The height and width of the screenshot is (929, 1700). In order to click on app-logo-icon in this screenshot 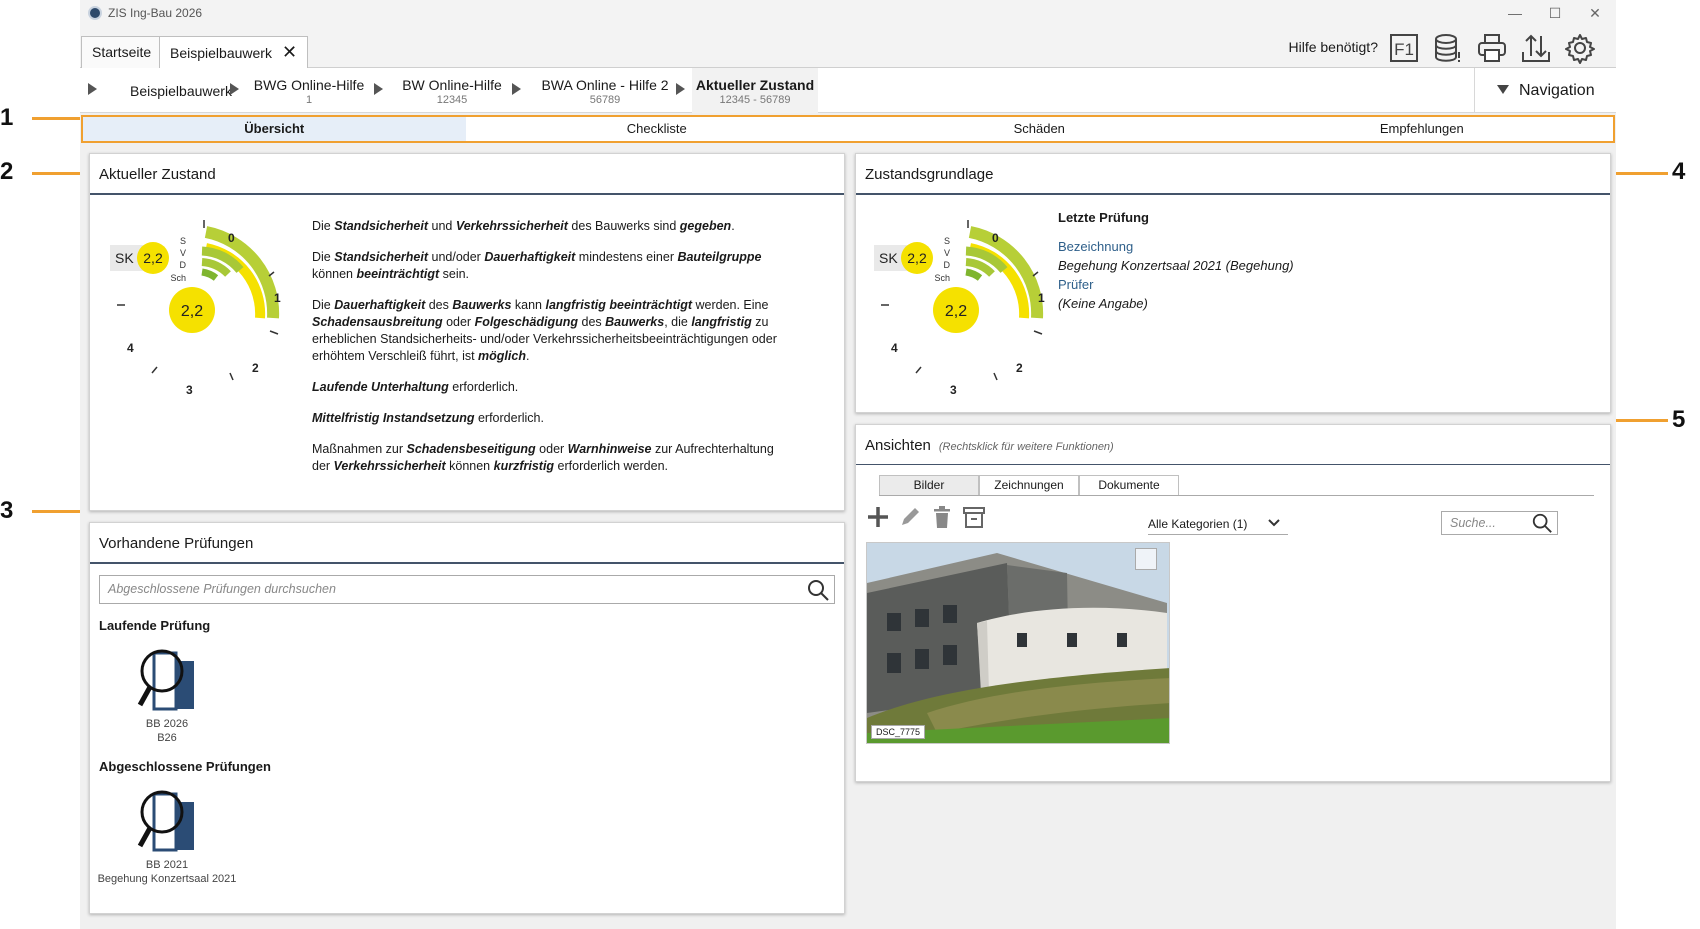, I will do `click(95, 13)`.